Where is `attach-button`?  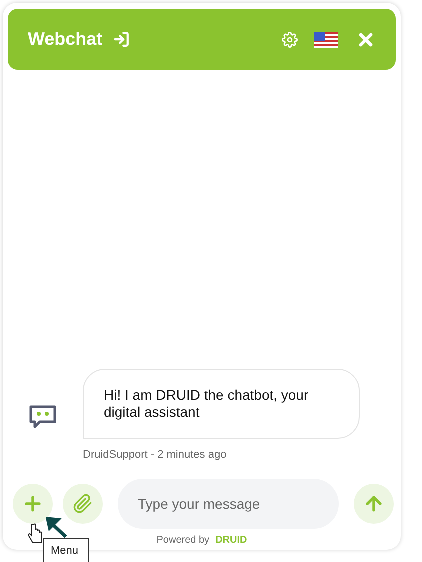 attach-button is located at coordinates (83, 504).